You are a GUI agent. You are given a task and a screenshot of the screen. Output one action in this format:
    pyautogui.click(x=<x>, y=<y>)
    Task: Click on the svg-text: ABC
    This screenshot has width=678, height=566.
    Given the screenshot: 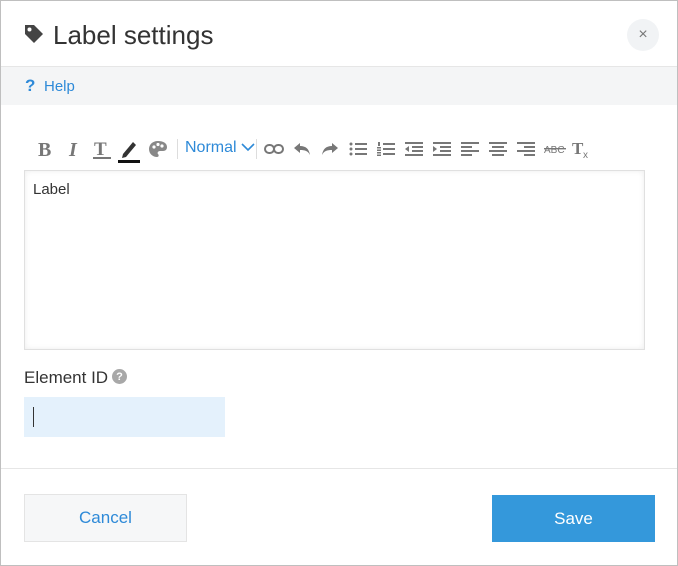 What is the action you would take?
    pyautogui.click(x=554, y=150)
    